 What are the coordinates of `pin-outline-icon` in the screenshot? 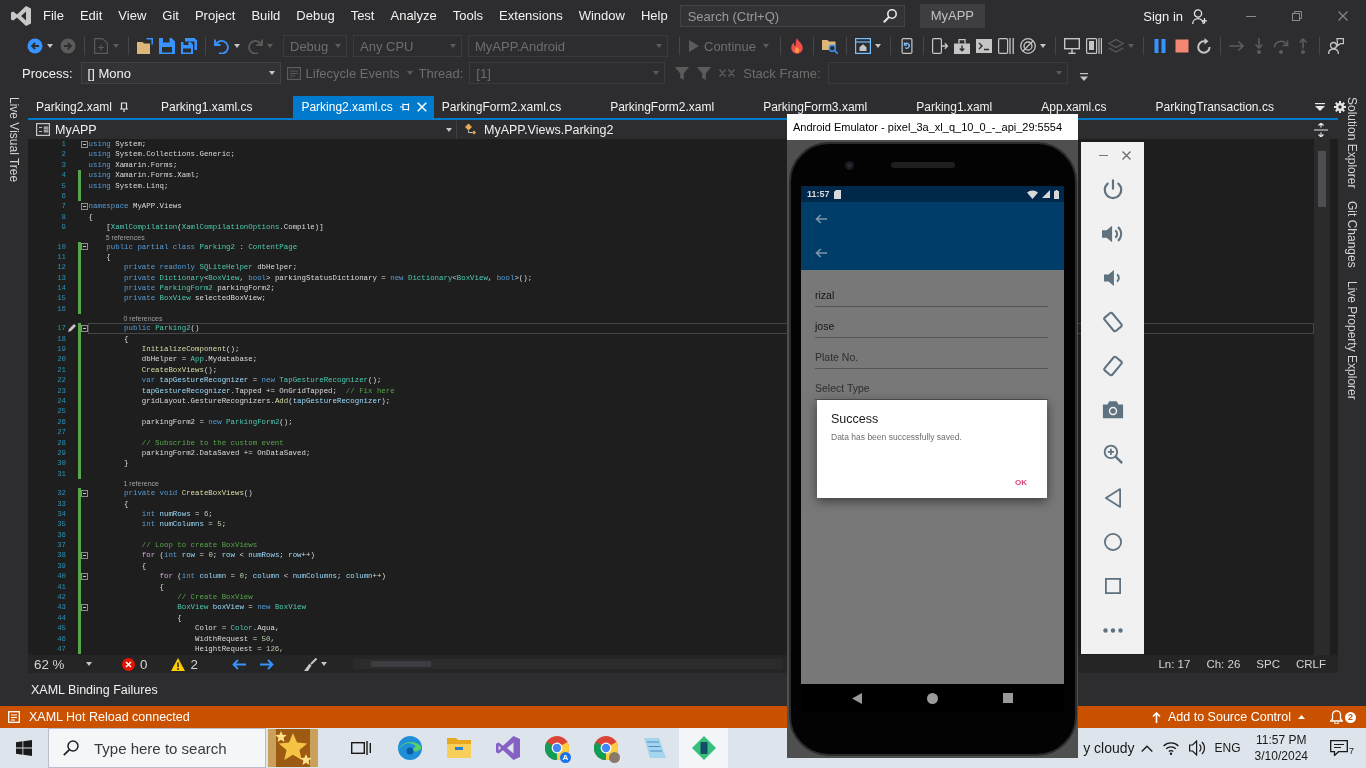 It's located at (404, 107).